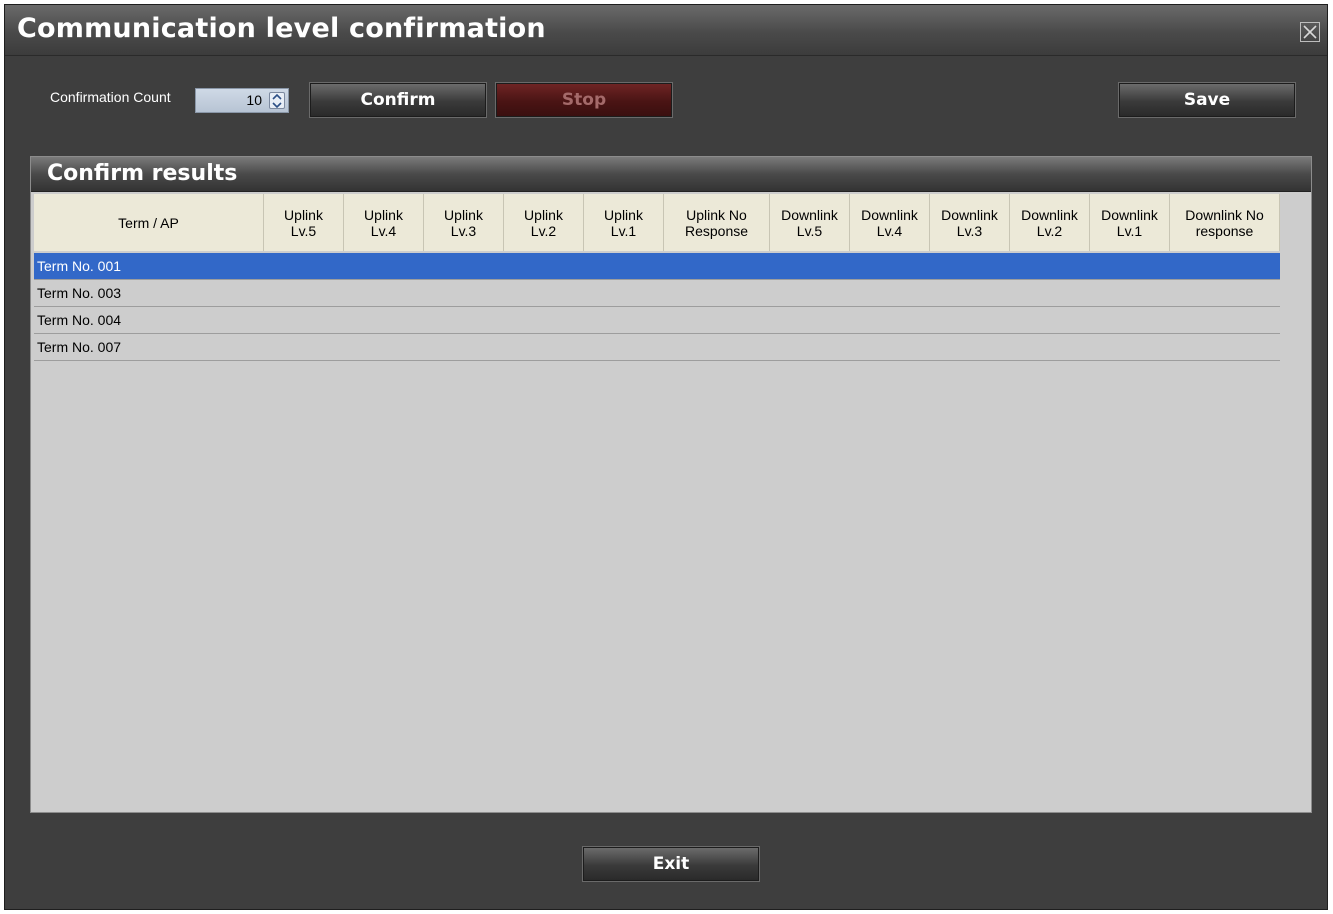 The image size is (1333, 914). What do you see at coordinates (142, 173) in the screenshot?
I see `panel-title: Confirm results` at bounding box center [142, 173].